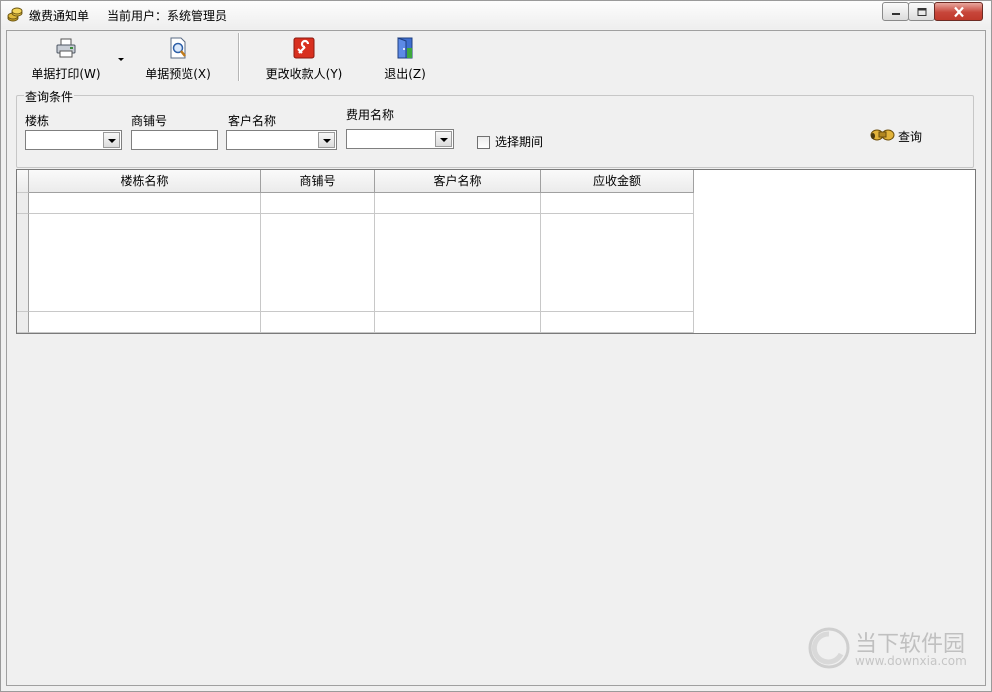 This screenshot has height=692, width=992. What do you see at coordinates (178, 48) in the screenshot?
I see `magnifier-document-icon` at bounding box center [178, 48].